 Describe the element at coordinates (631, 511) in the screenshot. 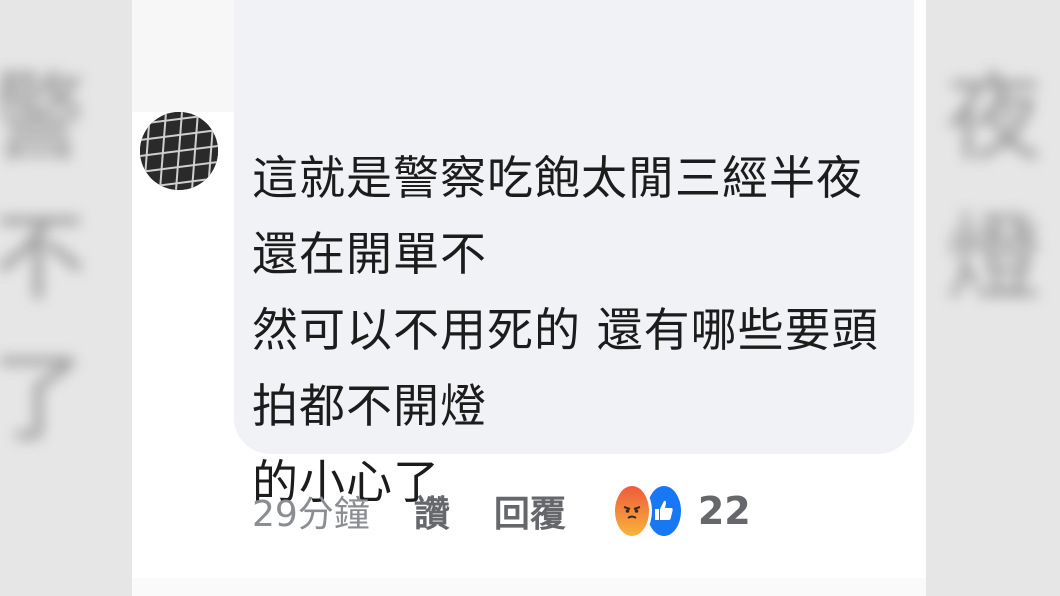

I see `angry-icon` at that location.